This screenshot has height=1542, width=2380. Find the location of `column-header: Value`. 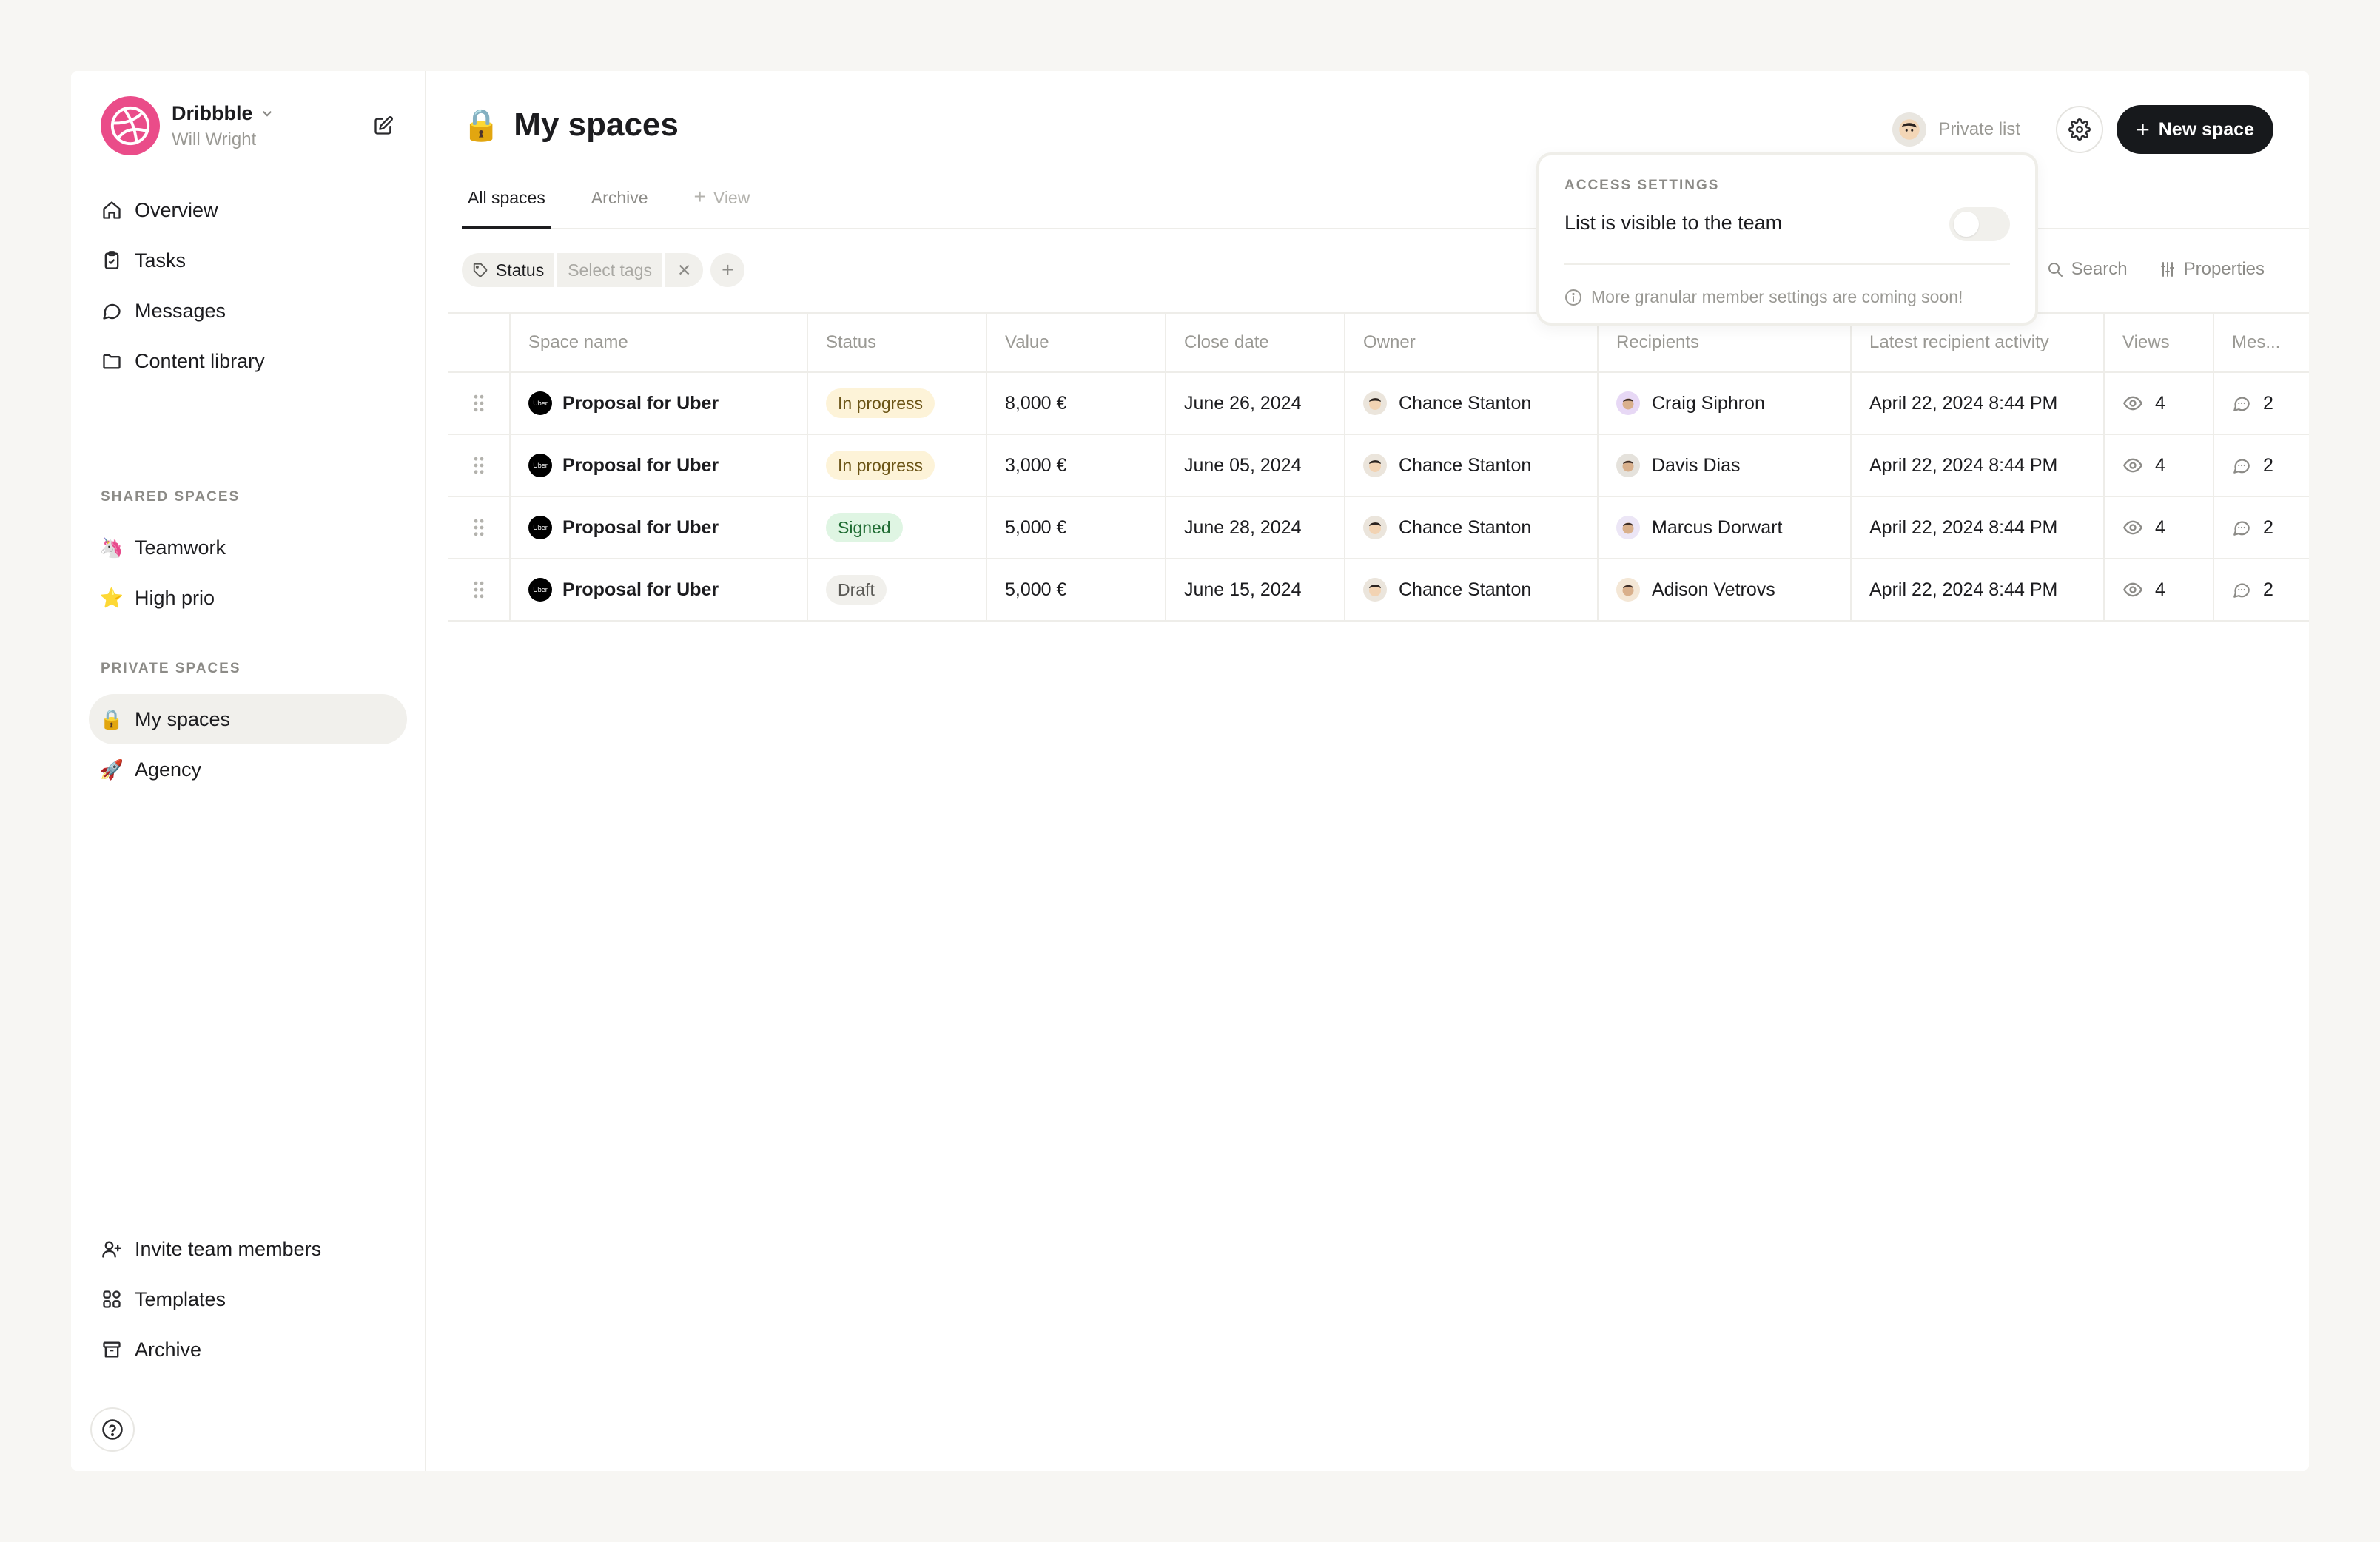

column-header: Value is located at coordinates (1076, 342).